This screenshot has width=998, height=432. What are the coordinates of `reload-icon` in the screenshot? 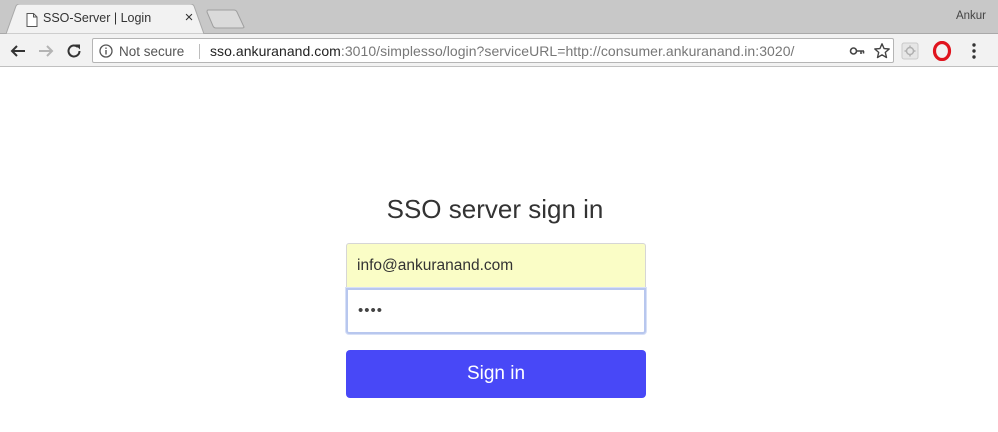 It's located at (74, 51).